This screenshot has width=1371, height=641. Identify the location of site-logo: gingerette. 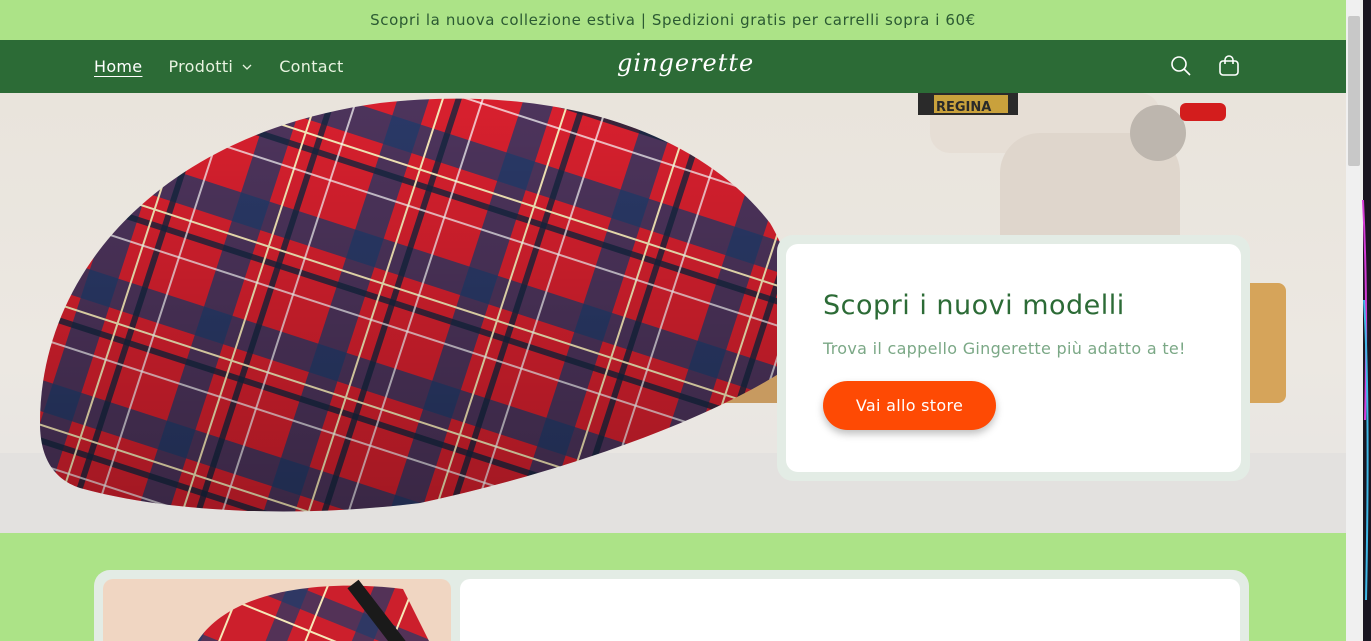
(685, 63).